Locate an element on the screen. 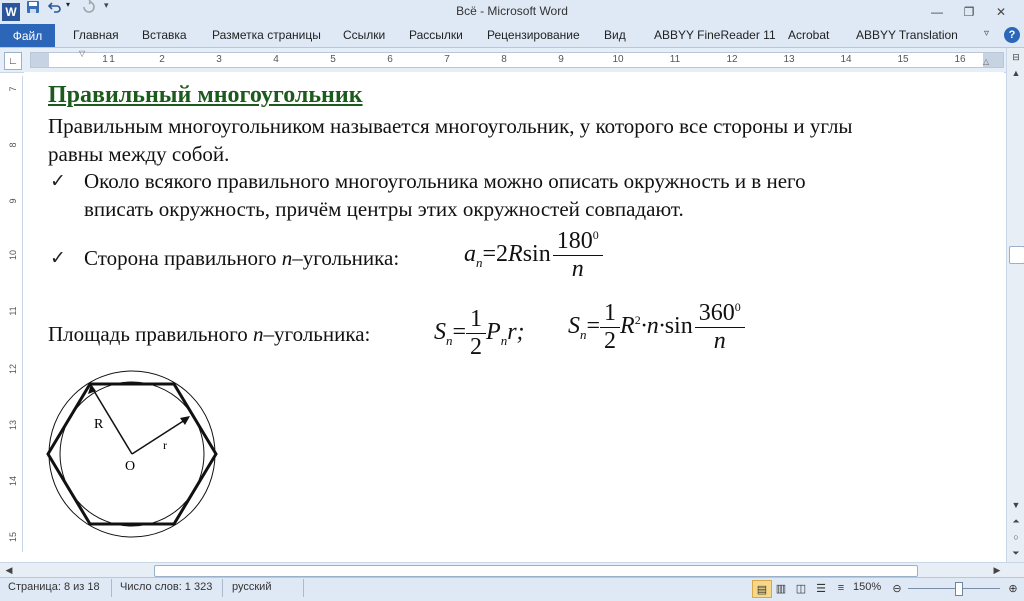 Image resolution: width=1024 pixels, height=601 pixels. tab-page-layout: Разметка страницы is located at coordinates (266, 35).